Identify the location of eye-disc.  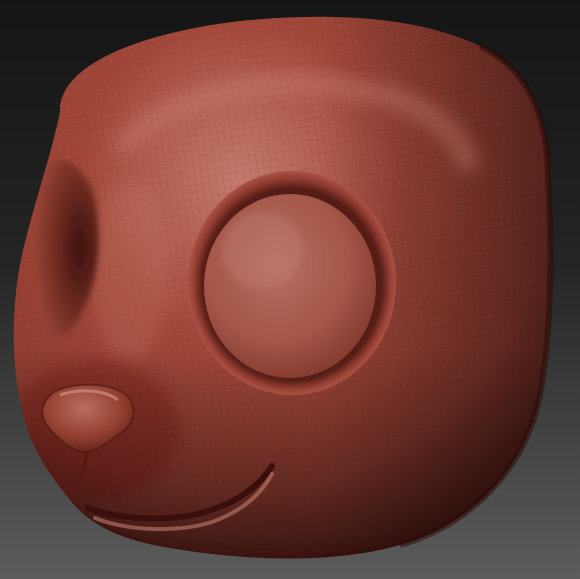
(290, 286).